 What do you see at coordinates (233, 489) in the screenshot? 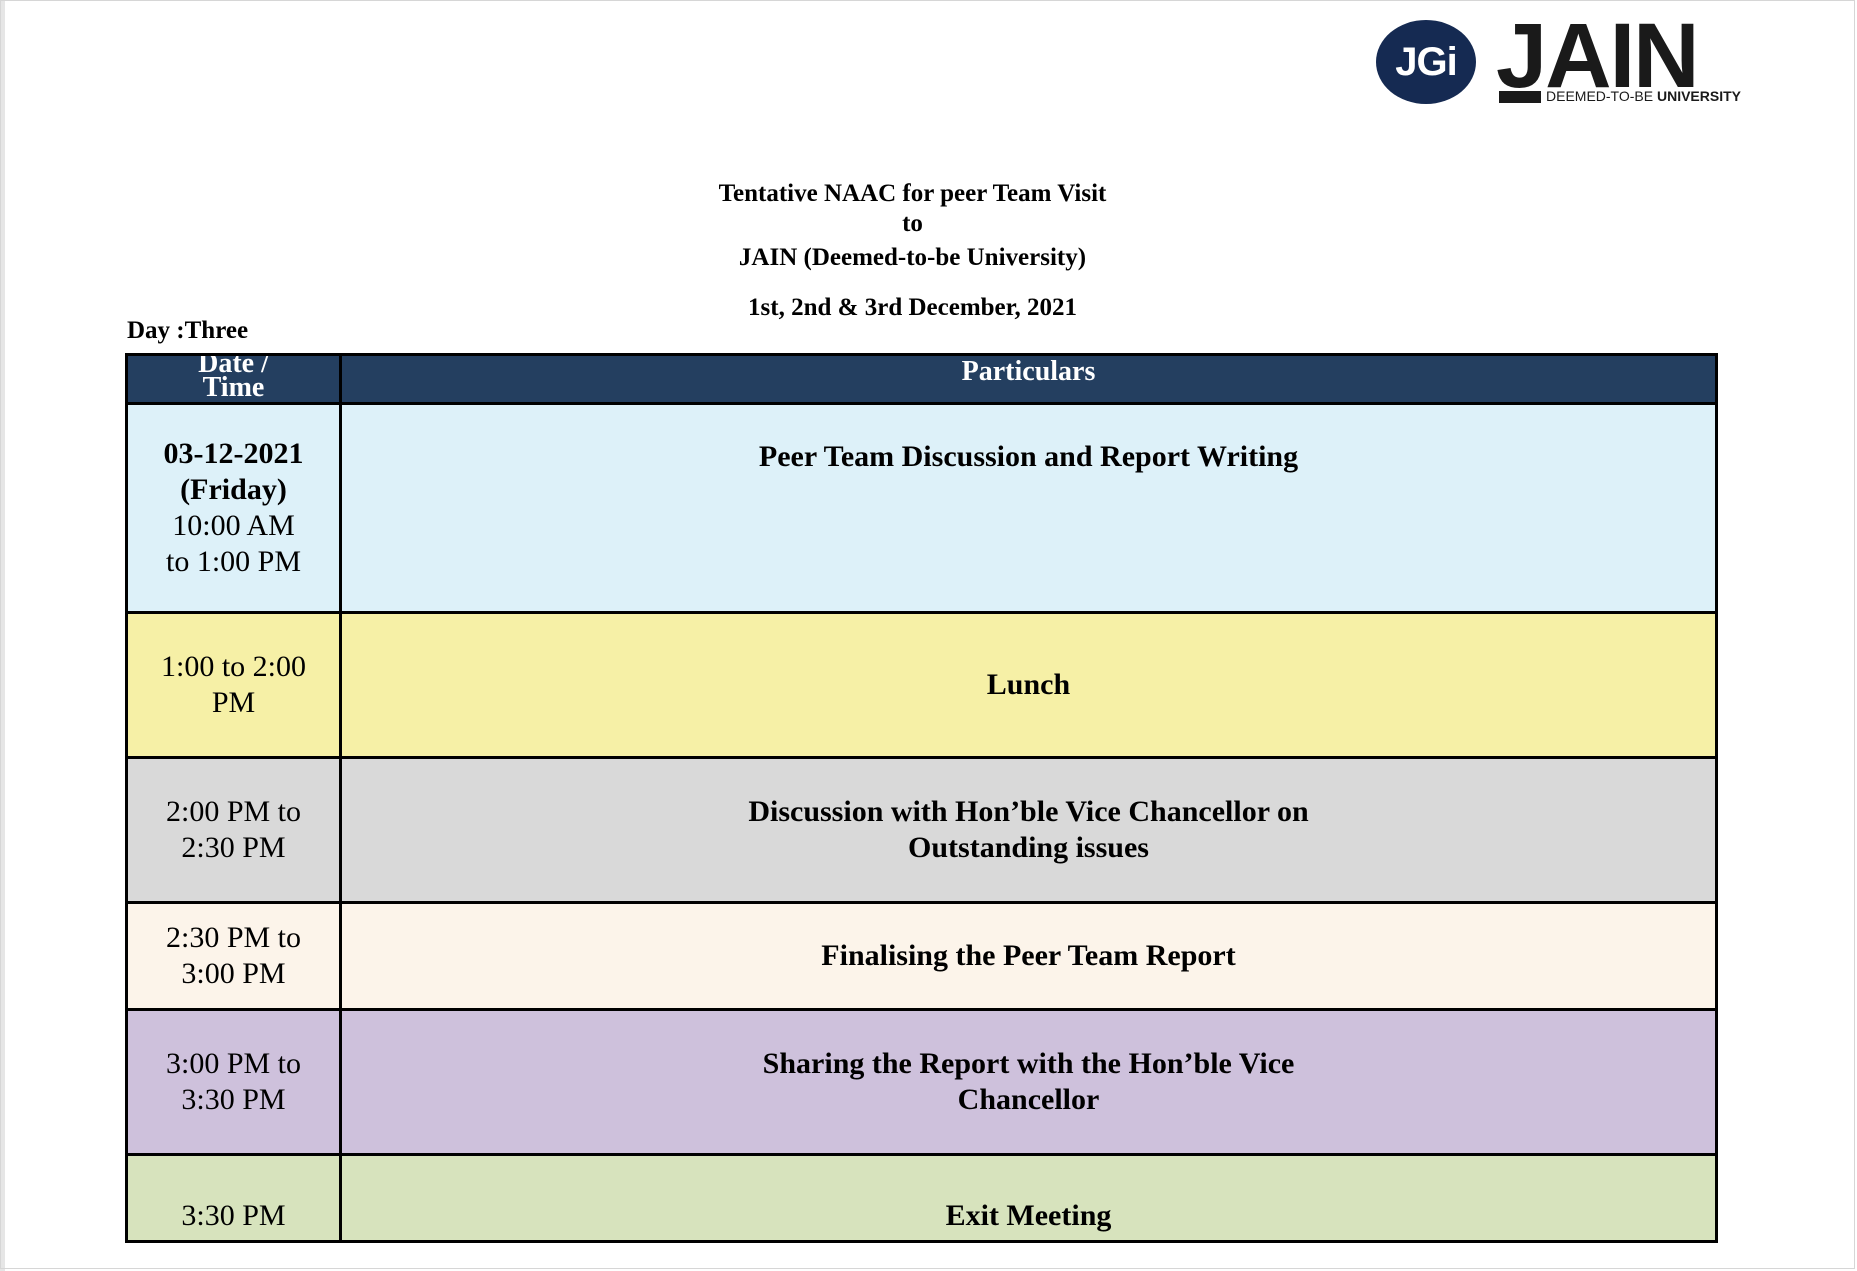
I see `row-day: (Friday)` at bounding box center [233, 489].